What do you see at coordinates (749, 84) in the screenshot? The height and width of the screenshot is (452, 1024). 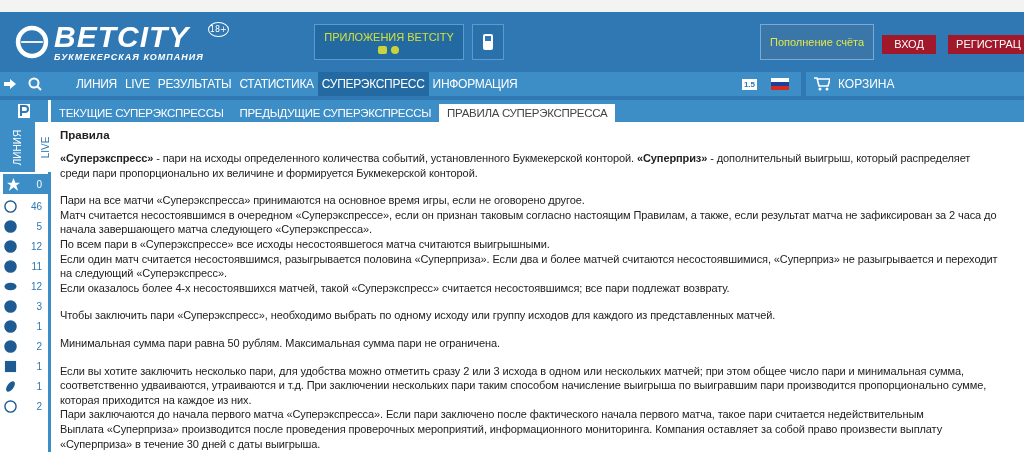 I see `odds-format-badge: 1.5` at bounding box center [749, 84].